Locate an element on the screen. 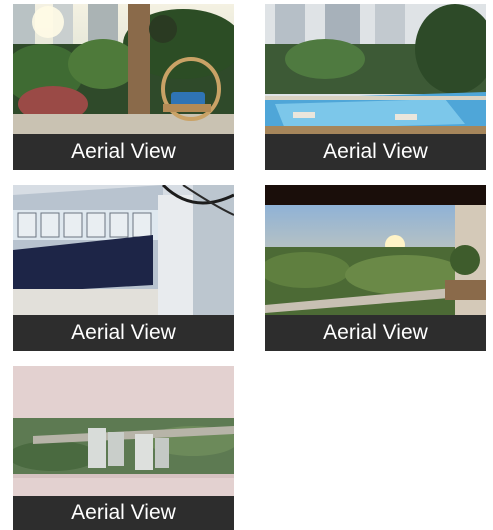  garden-lounge-image is located at coordinates (123, 69).